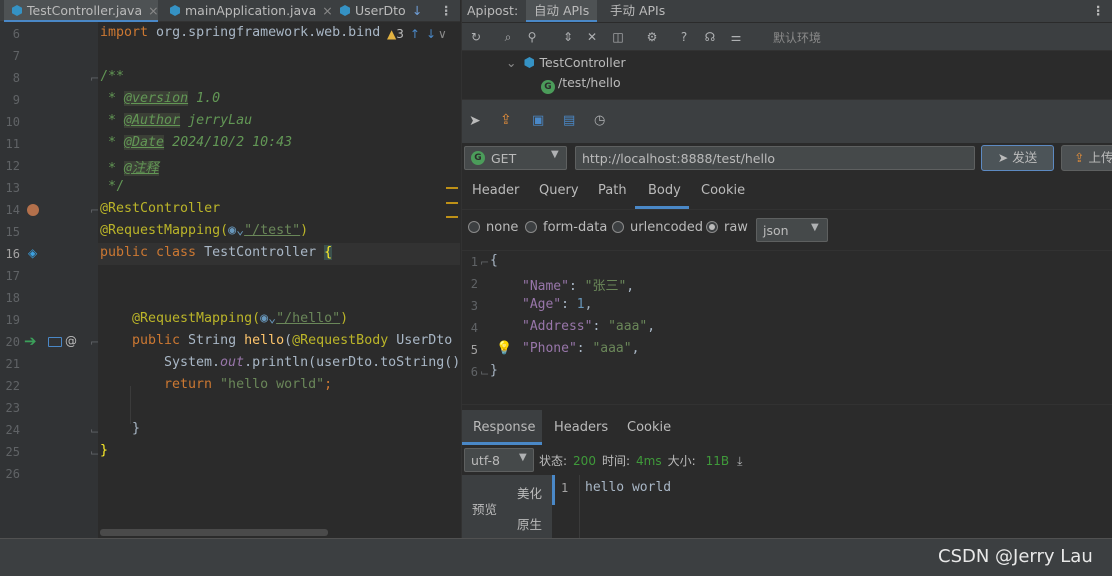 The image size is (1112, 576). Describe the element at coordinates (787, 209) in the screenshot. I see `divider` at that location.